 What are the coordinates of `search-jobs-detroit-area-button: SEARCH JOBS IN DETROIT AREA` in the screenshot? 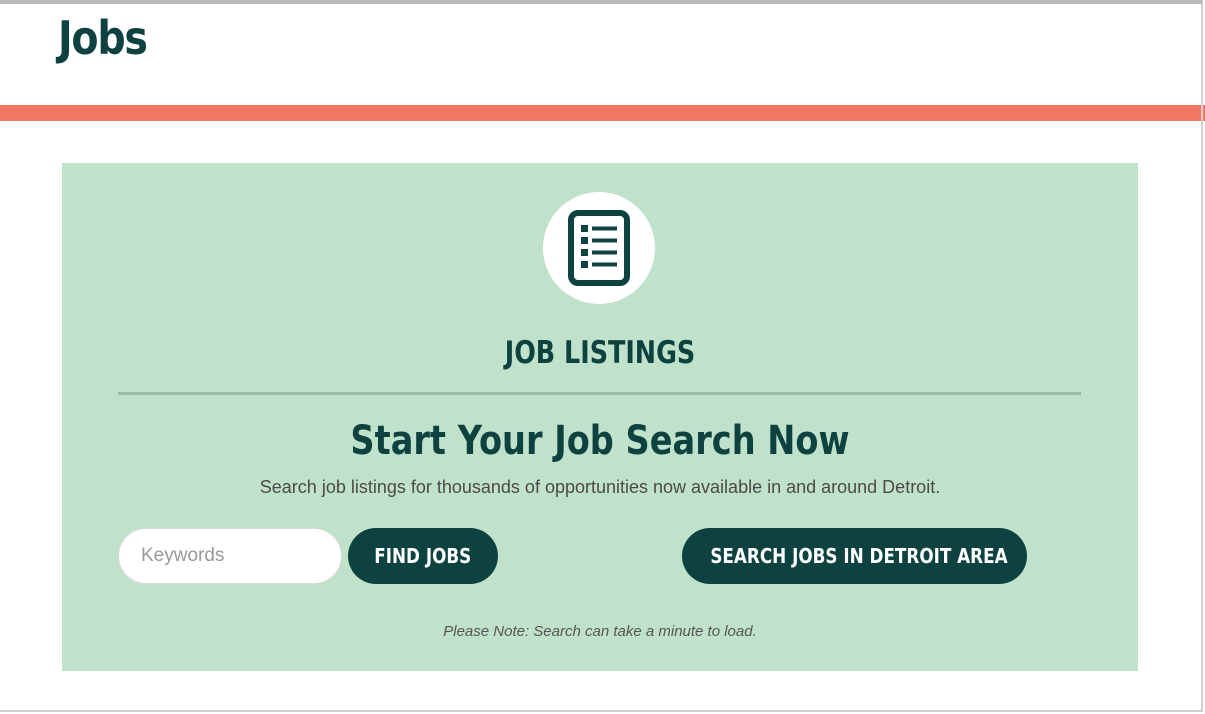 It's located at (854, 556).